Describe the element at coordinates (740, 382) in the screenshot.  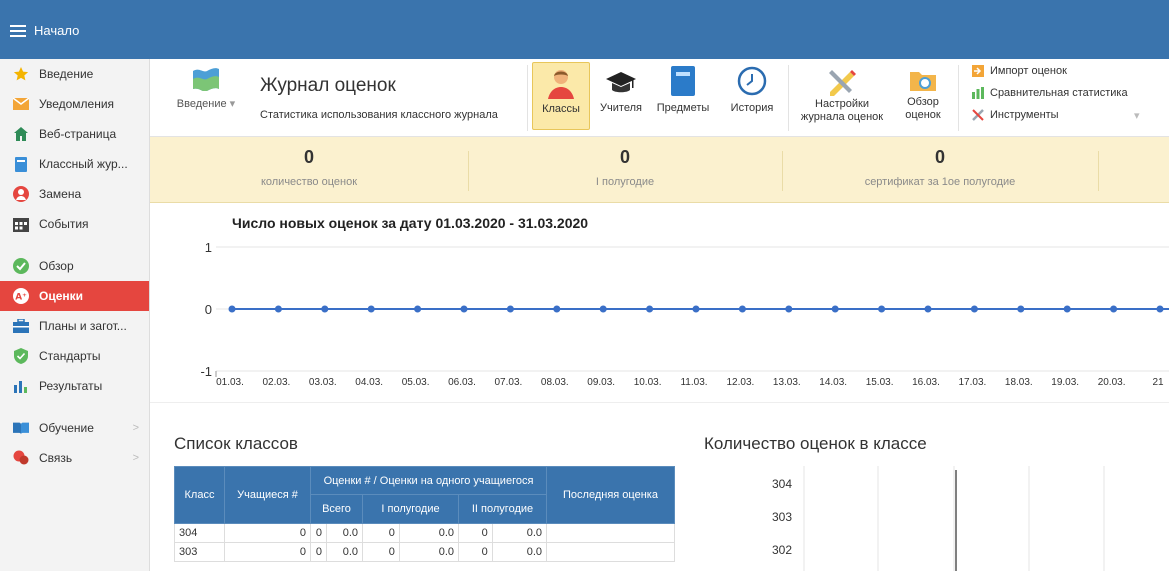
I see `x-tick-label: 12.03.` at that location.